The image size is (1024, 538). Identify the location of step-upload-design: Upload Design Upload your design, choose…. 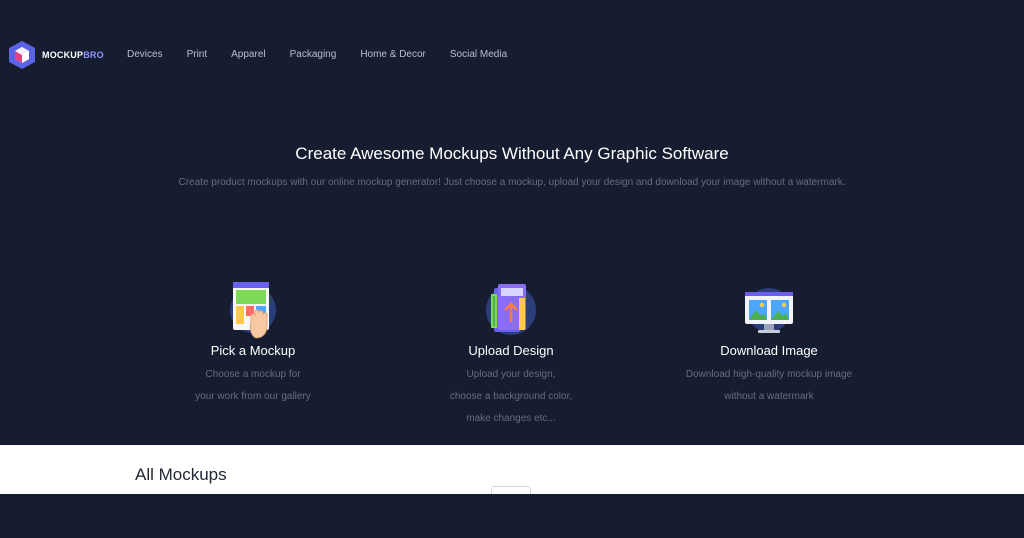
(511, 355).